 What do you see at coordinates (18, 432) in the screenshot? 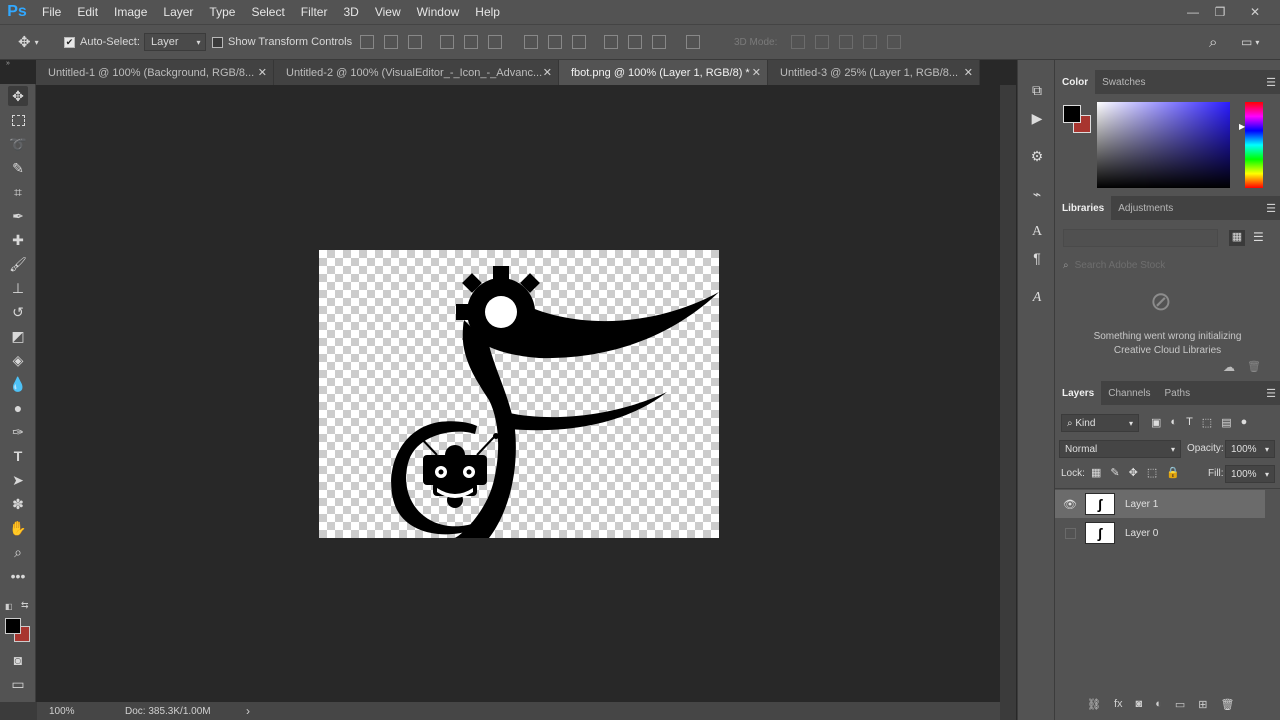
I see `pen-tool-icon: ✑` at bounding box center [18, 432].